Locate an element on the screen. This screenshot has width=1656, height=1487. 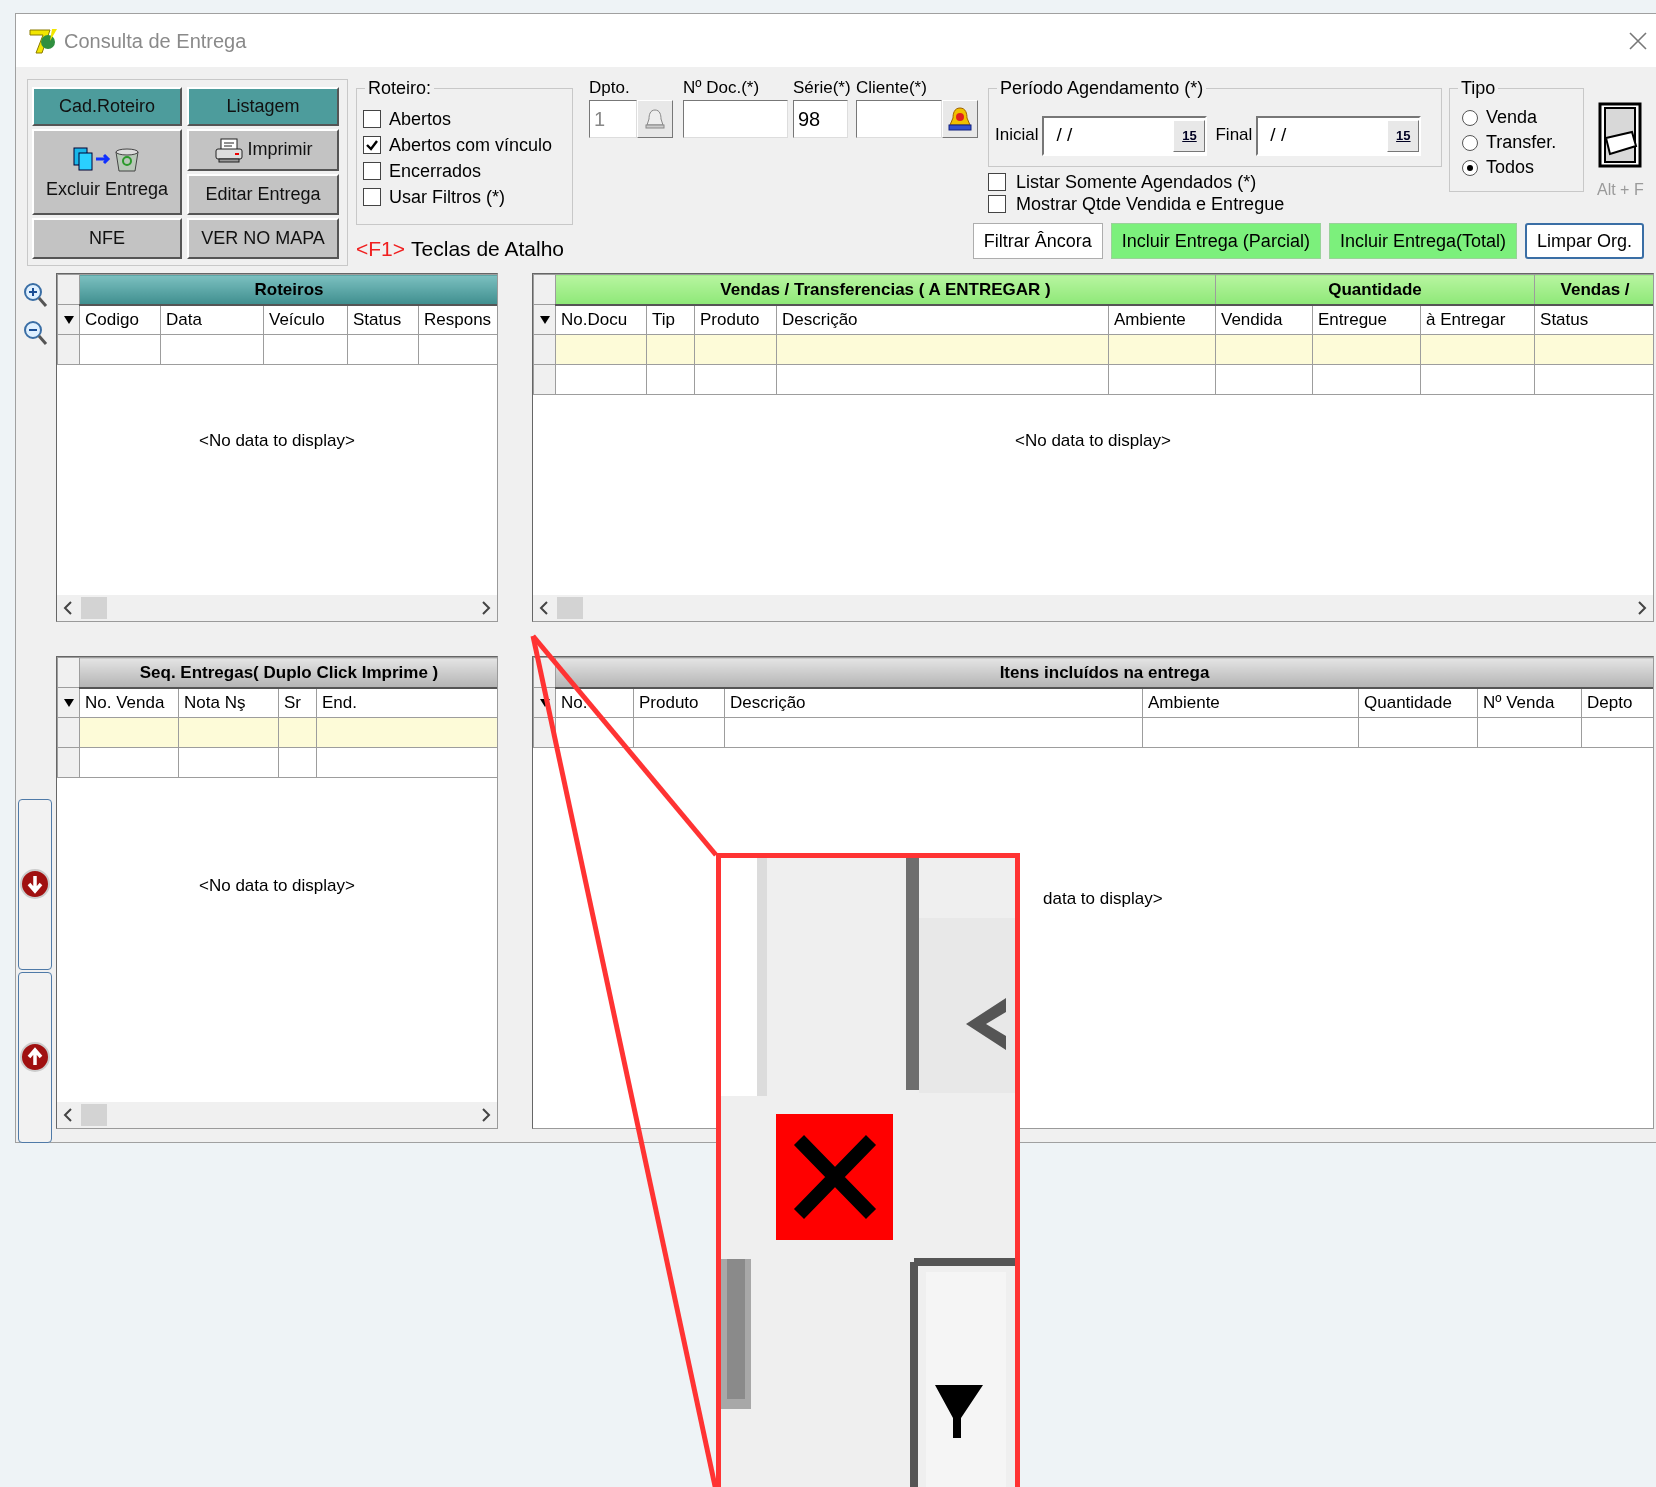
toolbar-button: Listagem is located at coordinates (263, 106).